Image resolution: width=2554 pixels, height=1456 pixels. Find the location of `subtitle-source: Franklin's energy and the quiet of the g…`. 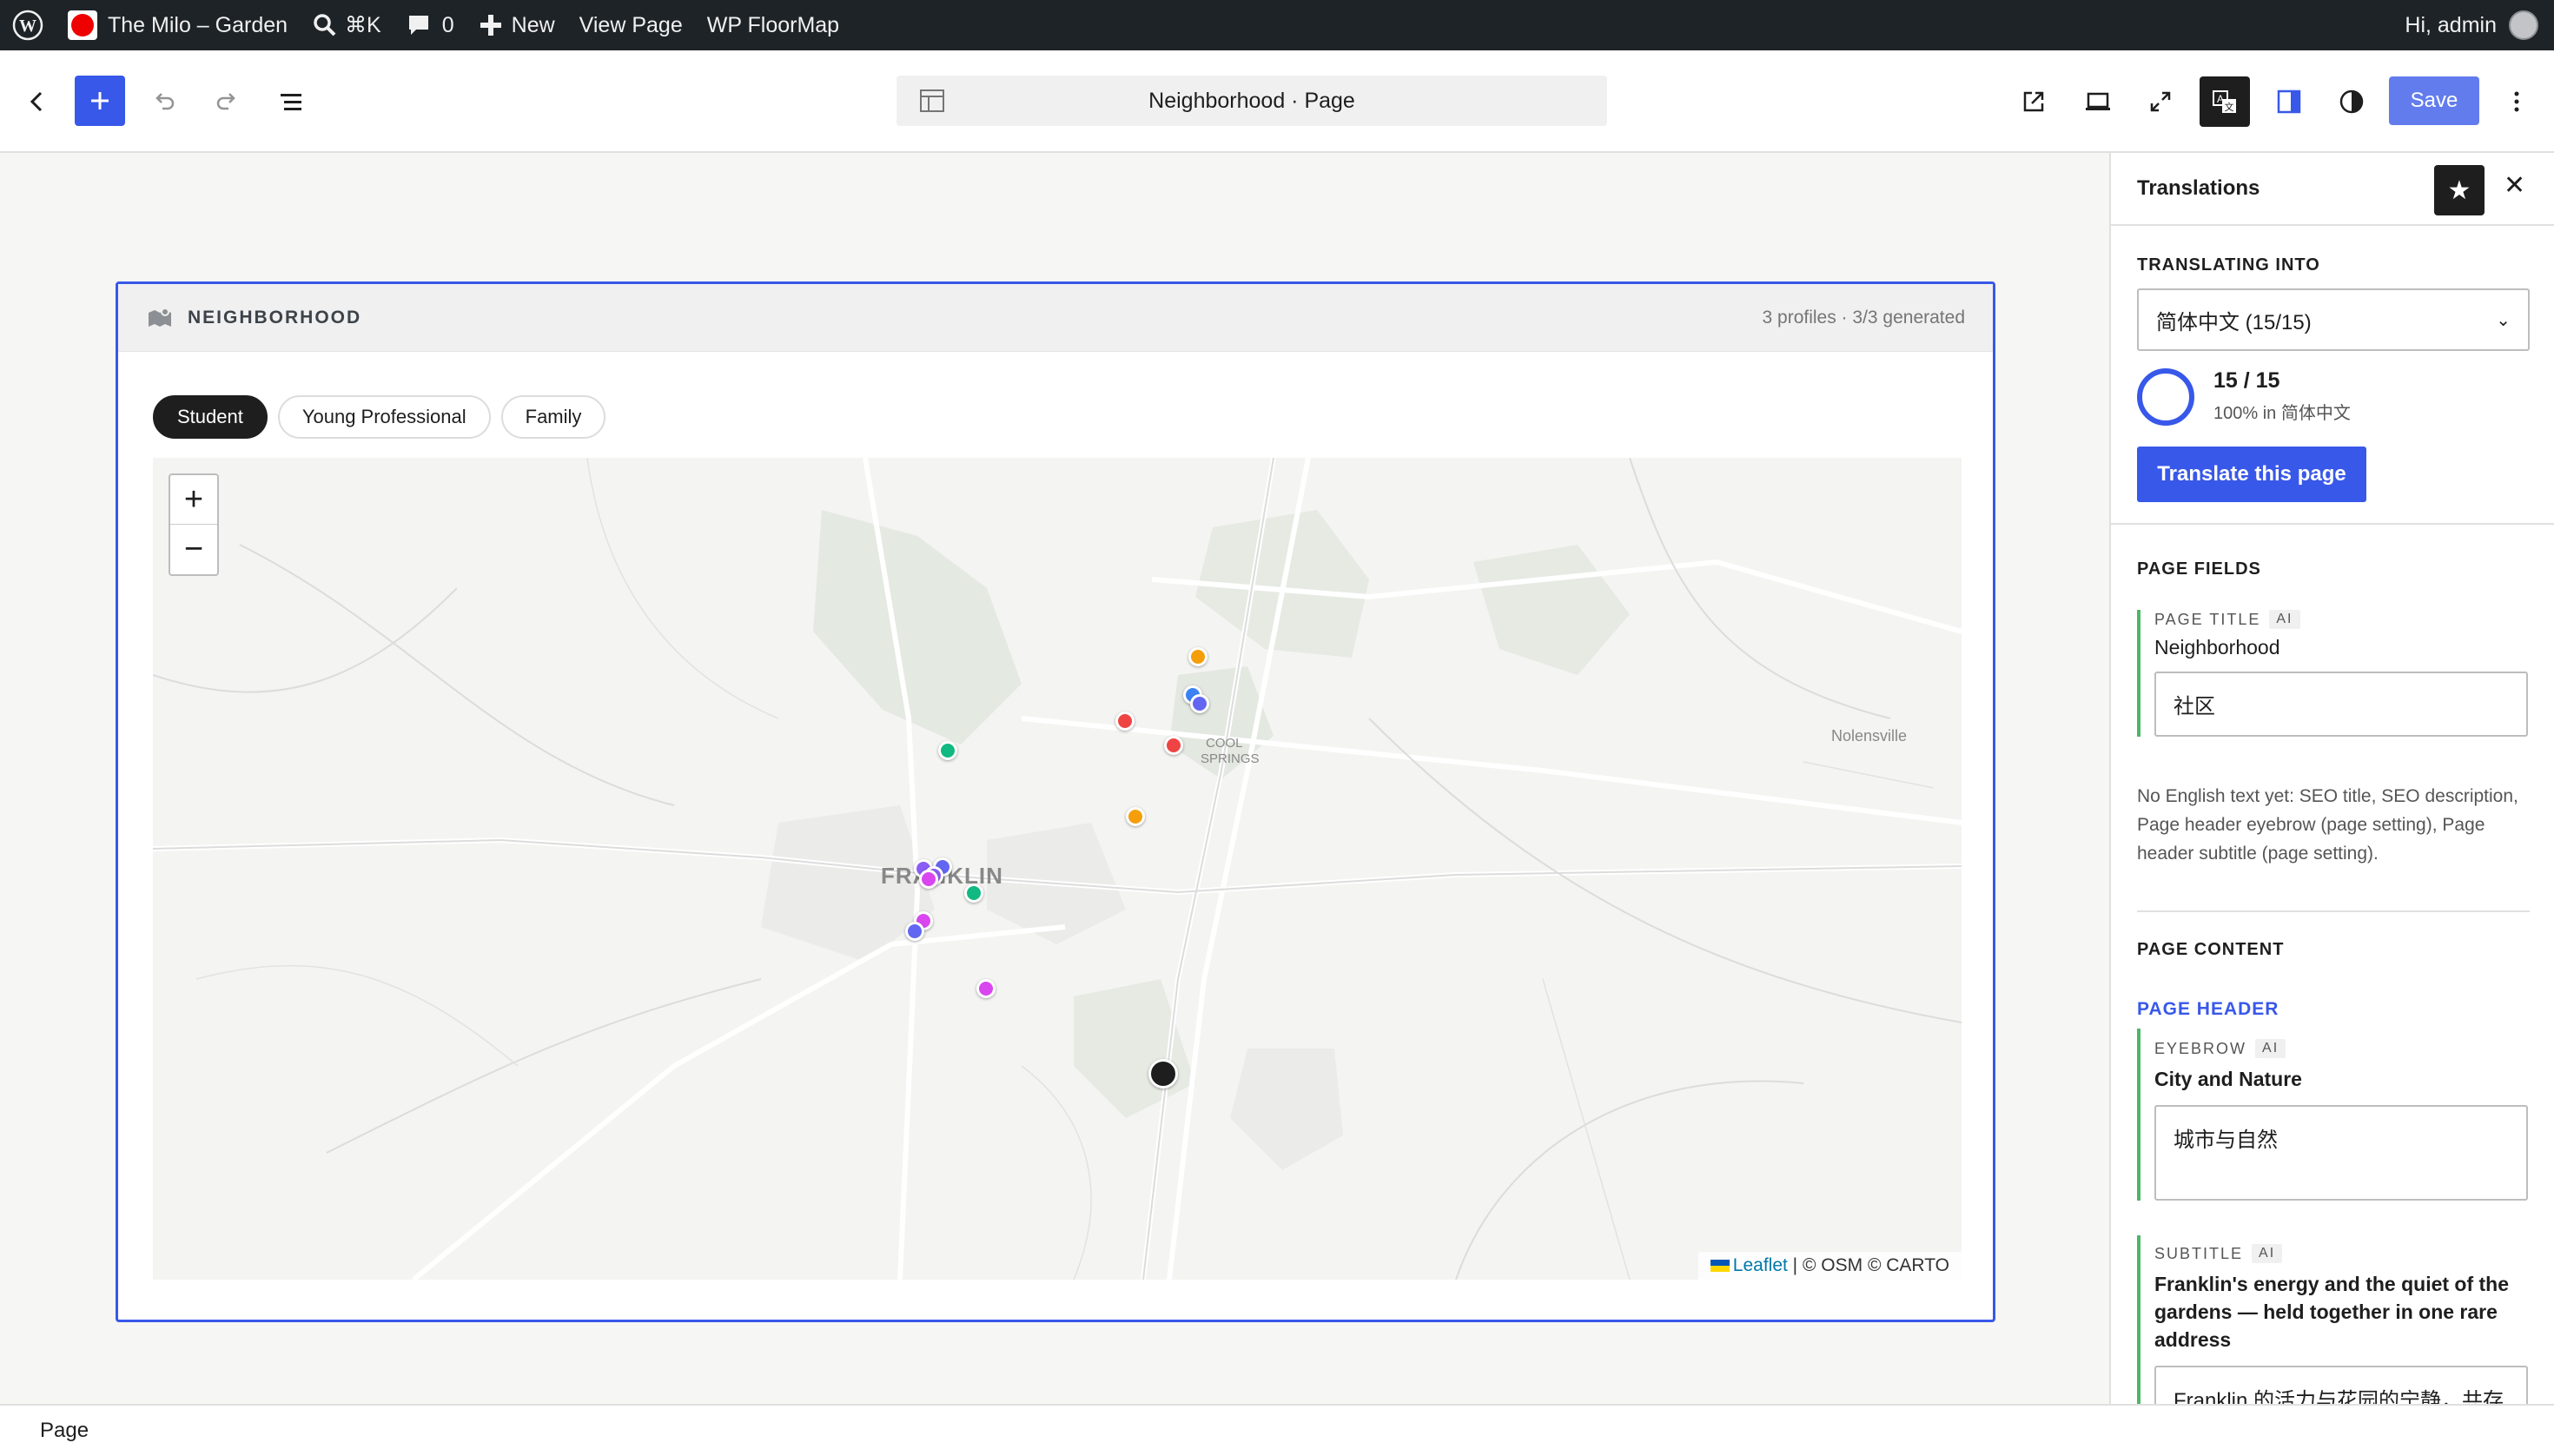

subtitle-source: Franklin's energy and the quiet of the g… is located at coordinates (2332, 1312).